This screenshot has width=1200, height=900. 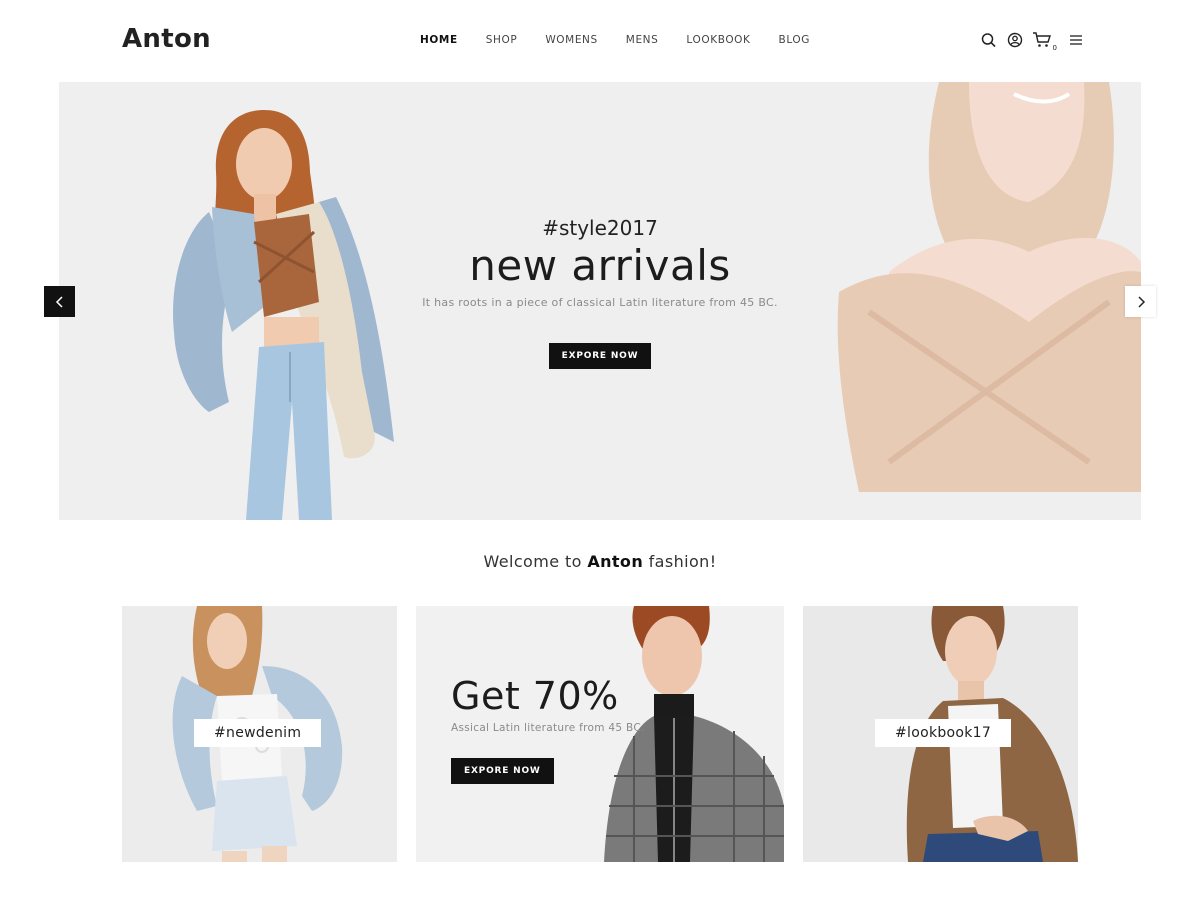 What do you see at coordinates (718, 40) in the screenshot?
I see `nav-item-lookbook: LOOKBOOK` at bounding box center [718, 40].